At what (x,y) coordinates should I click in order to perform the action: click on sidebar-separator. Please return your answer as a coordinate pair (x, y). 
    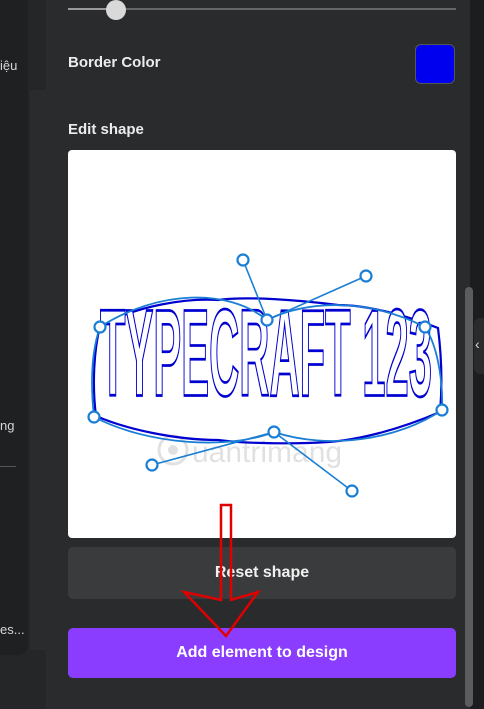
    Looking at the image, I should click on (8, 466).